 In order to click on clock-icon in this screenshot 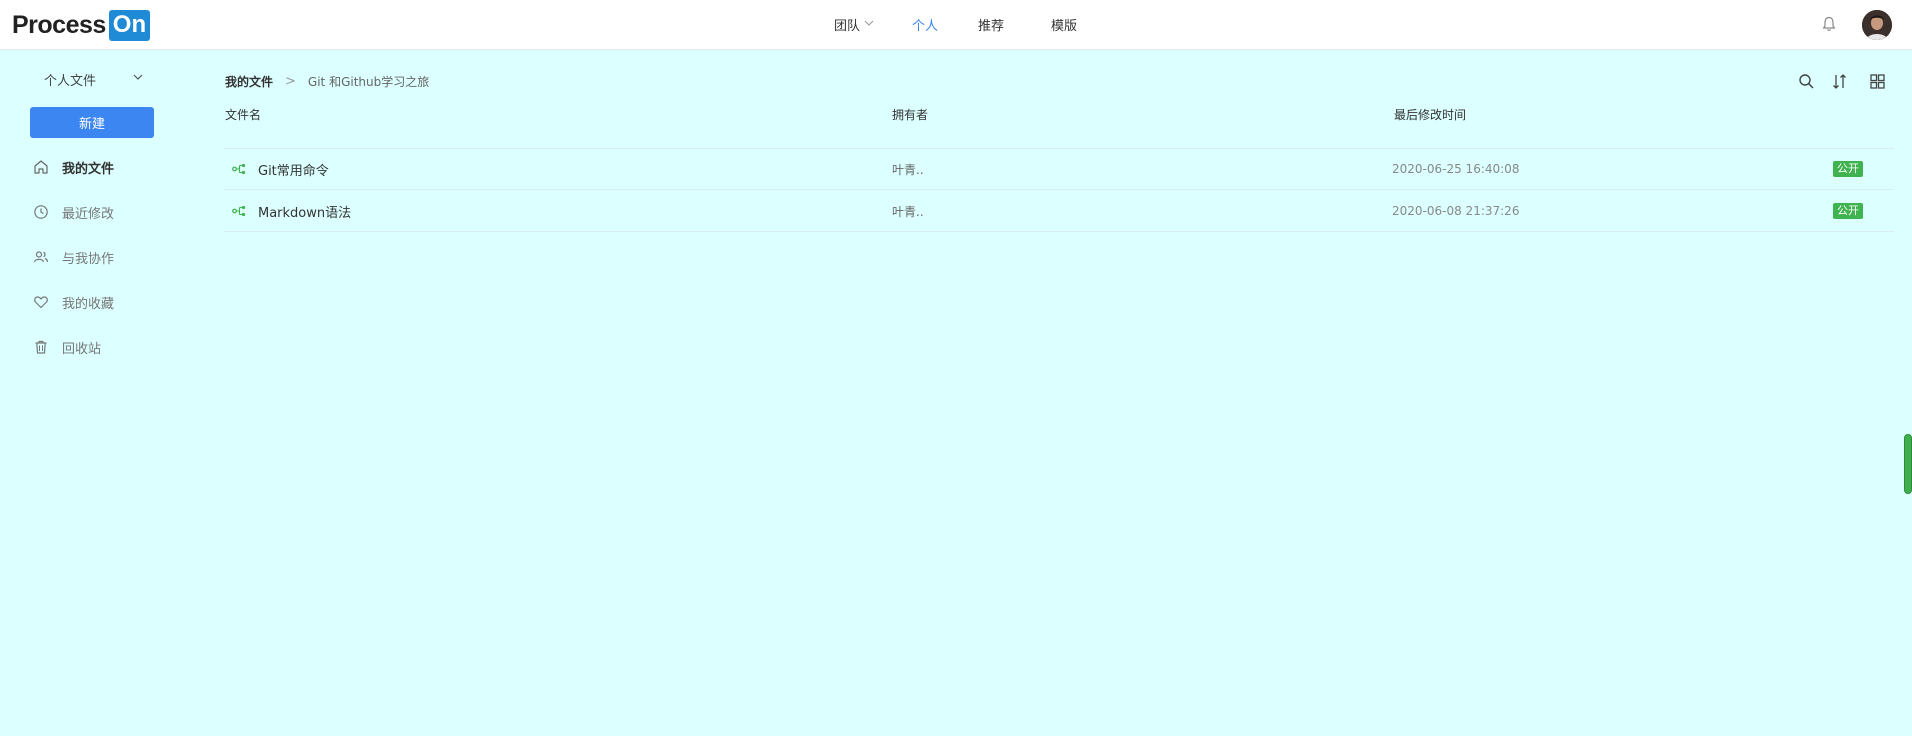, I will do `click(41, 212)`.